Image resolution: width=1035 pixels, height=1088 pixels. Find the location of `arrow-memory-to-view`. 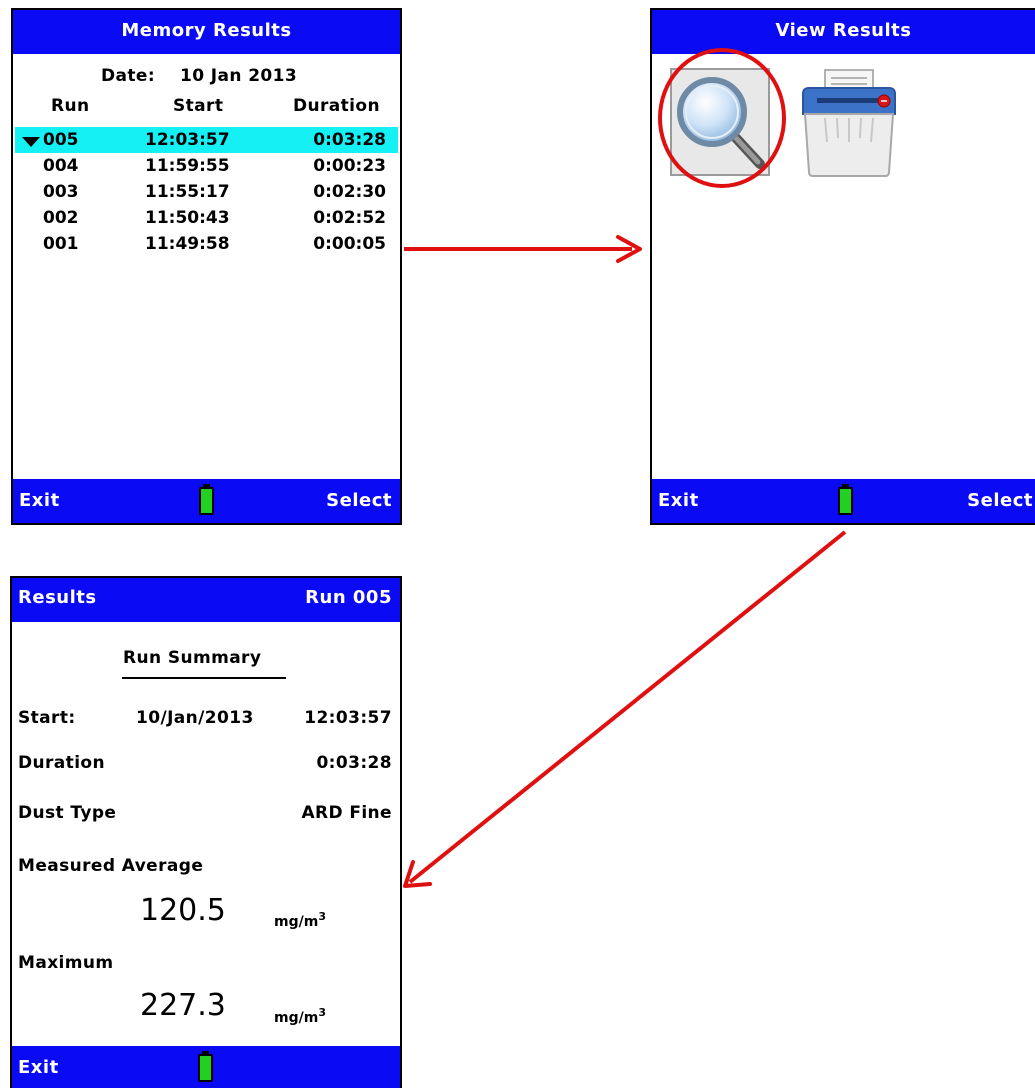

arrow-memory-to-view is located at coordinates (523, 249).